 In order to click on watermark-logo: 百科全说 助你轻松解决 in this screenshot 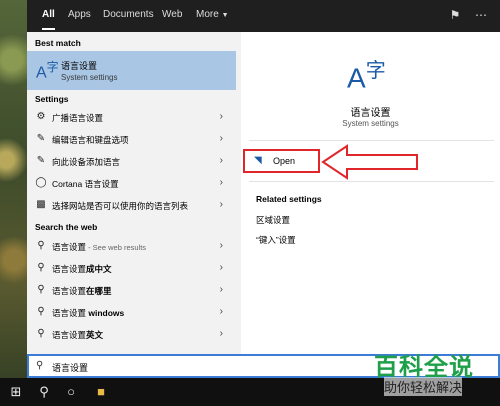, I will do `click(433, 374)`.